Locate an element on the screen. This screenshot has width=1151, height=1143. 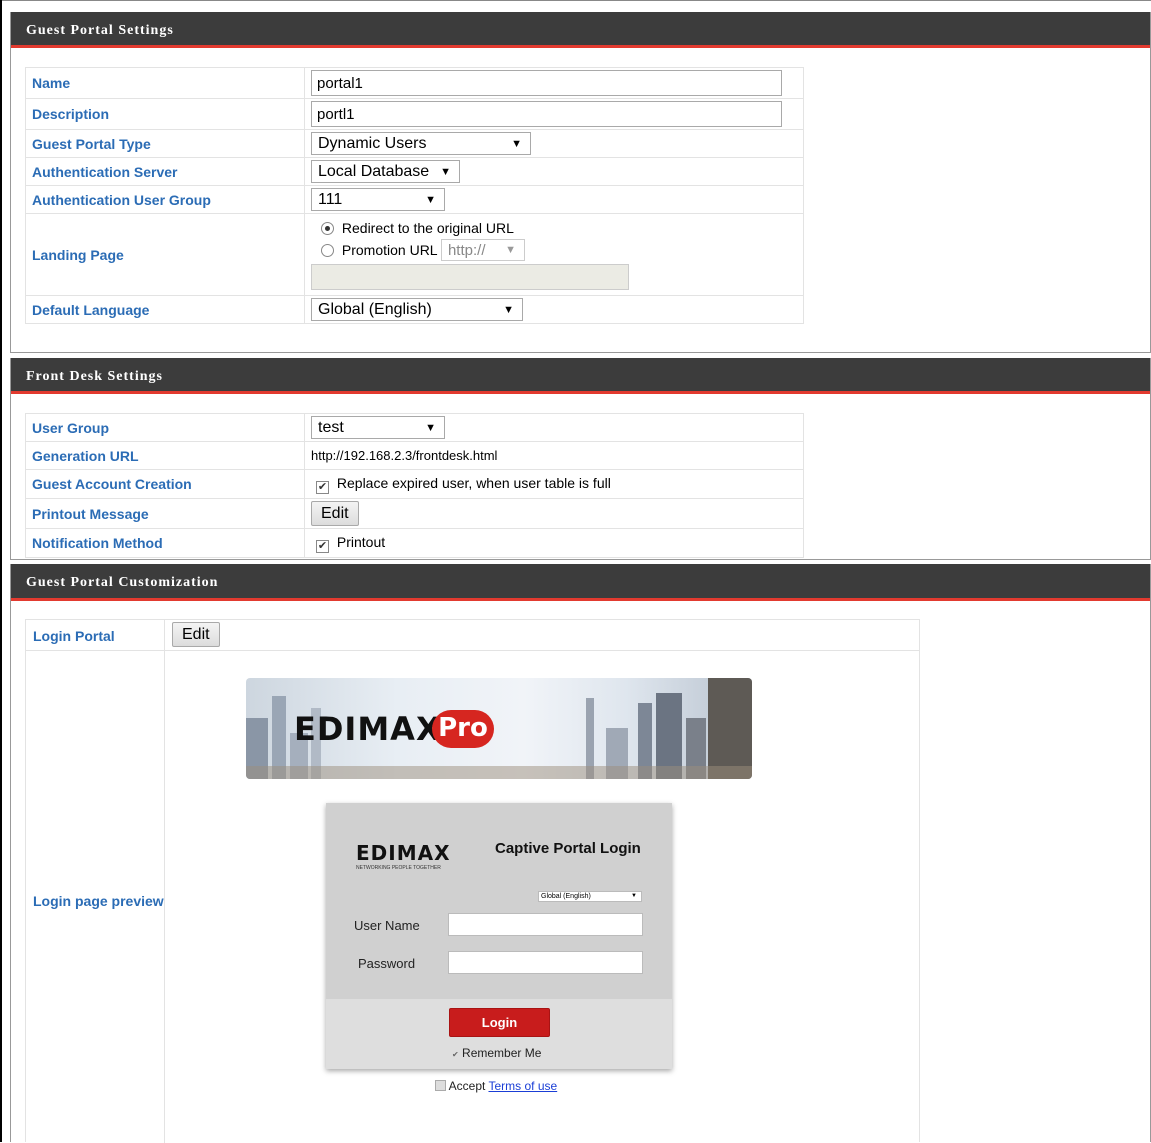
preview-language-select: Global (English) ▼ is located at coordinates (590, 896).